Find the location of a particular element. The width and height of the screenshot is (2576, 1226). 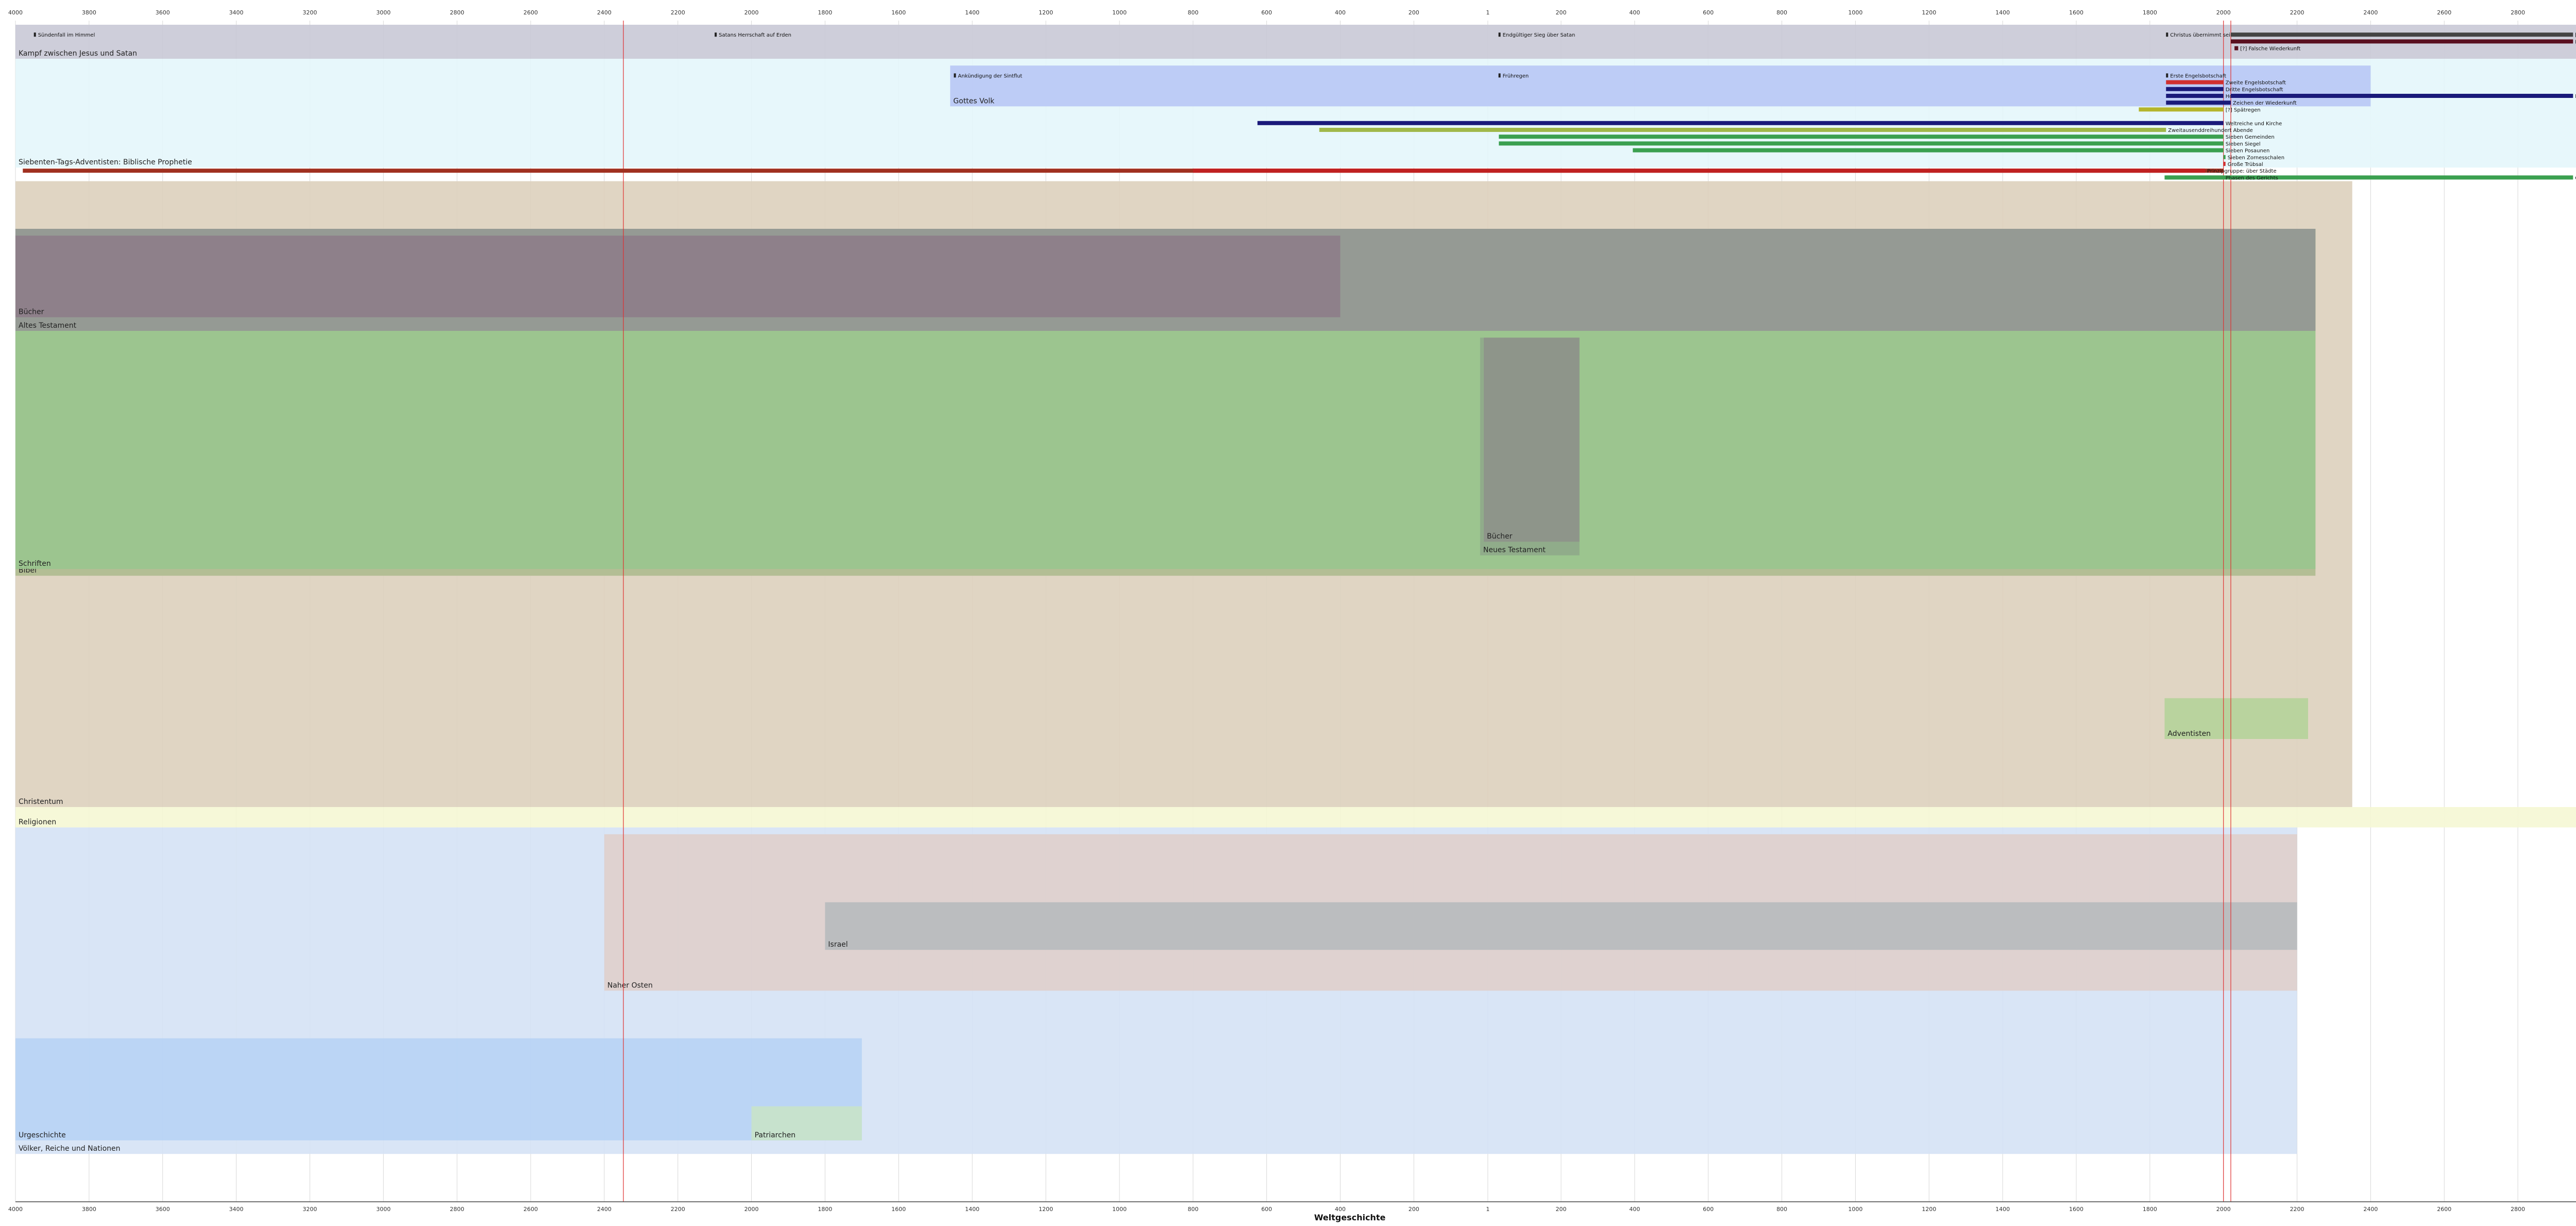

group-label: Religionen is located at coordinates (37, 823).